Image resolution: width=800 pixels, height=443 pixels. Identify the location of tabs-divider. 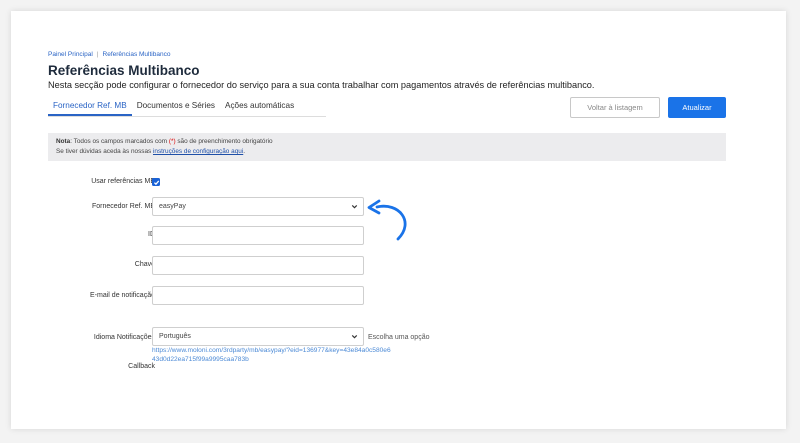
(187, 116).